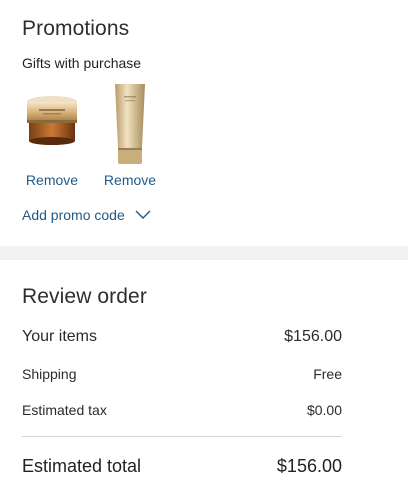  What do you see at coordinates (309, 466) in the screenshot?
I see `total-value: $156.00` at bounding box center [309, 466].